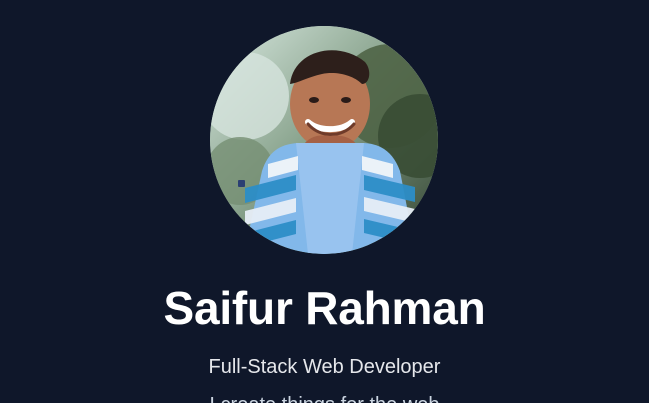 The width and height of the screenshot is (649, 403). Describe the element at coordinates (324, 308) in the screenshot. I see `profile-name: Saifur Rahman` at that location.